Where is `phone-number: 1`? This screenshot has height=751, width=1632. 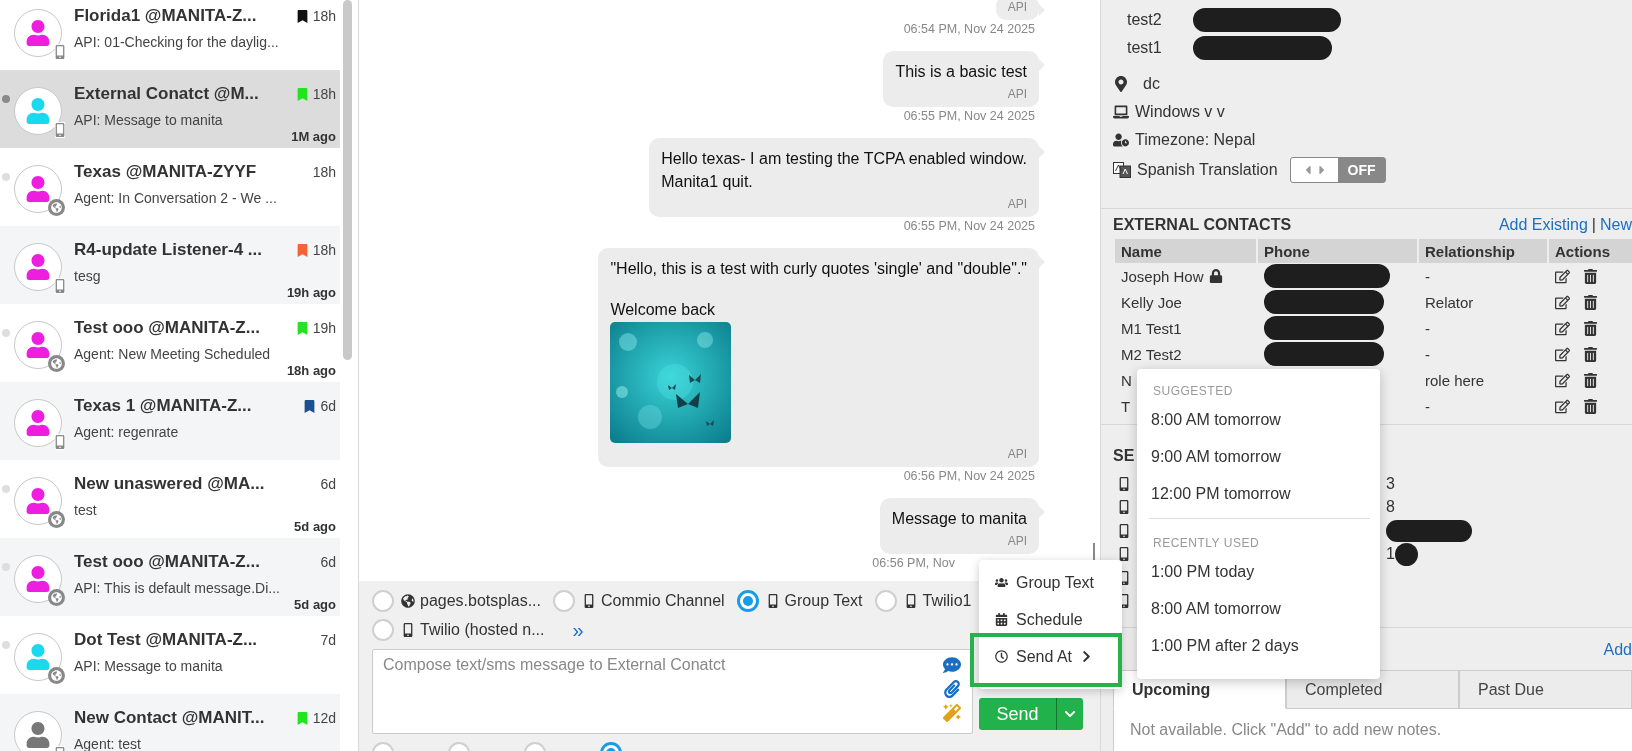
phone-number: 1 is located at coordinates (1390, 554).